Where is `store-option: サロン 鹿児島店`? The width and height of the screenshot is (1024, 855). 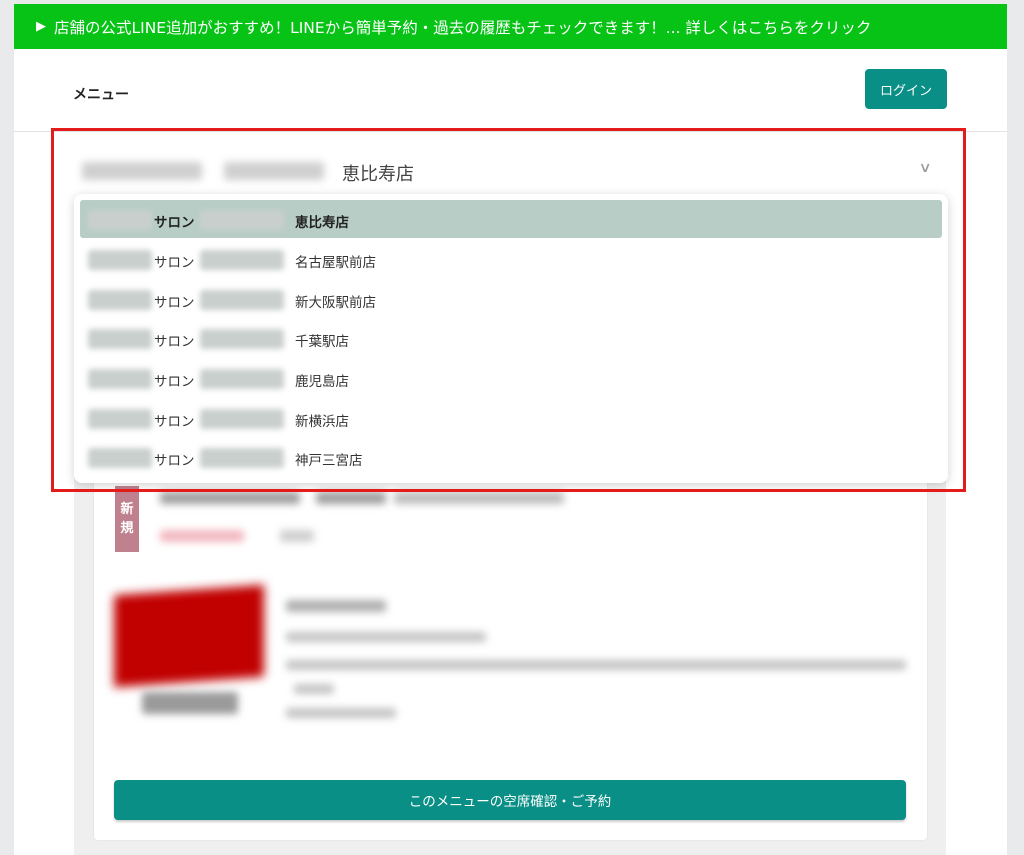
store-option: サロン 鹿児島店 is located at coordinates (511, 378).